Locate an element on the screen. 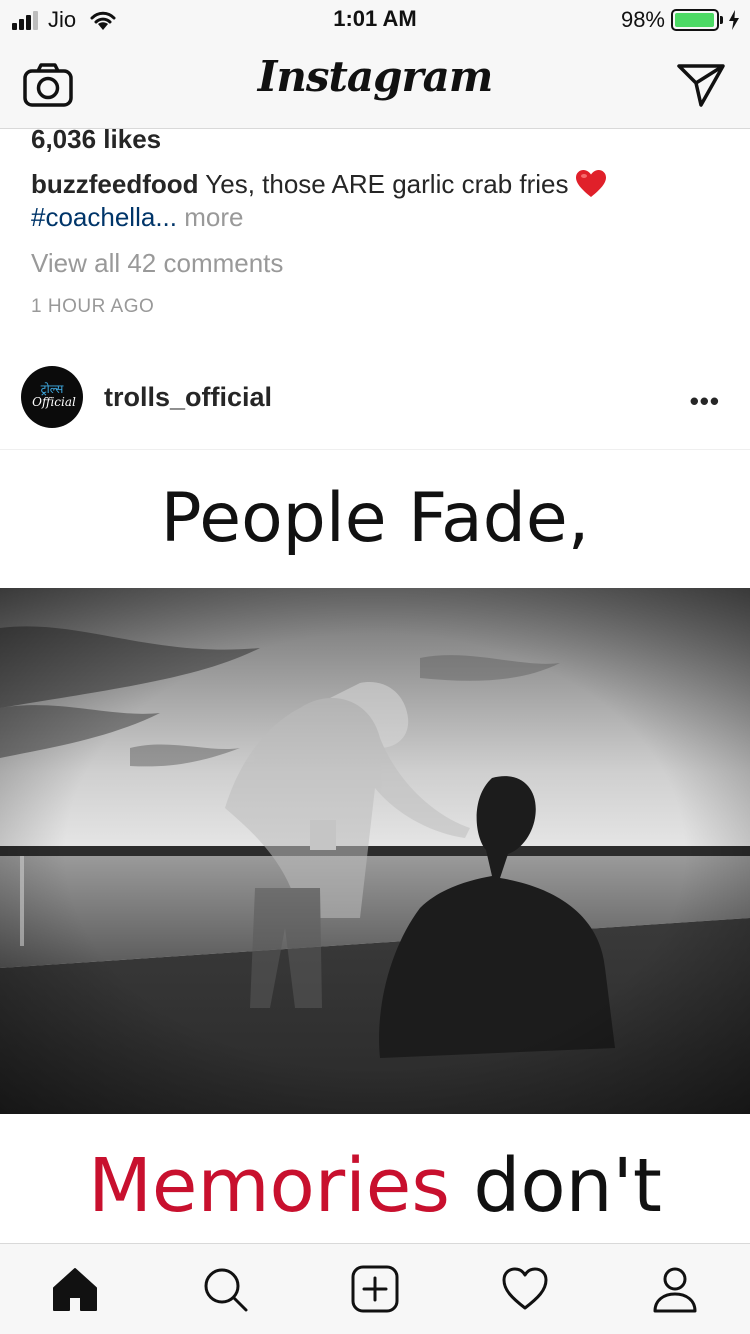 The width and height of the screenshot is (750, 1334). charging-bolt-icon is located at coordinates (734, 20).